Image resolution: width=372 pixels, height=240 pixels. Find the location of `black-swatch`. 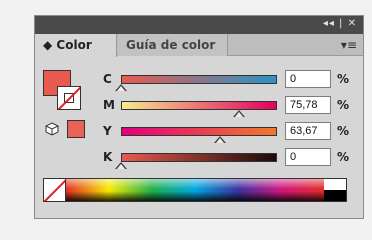

black-swatch is located at coordinates (335, 195).